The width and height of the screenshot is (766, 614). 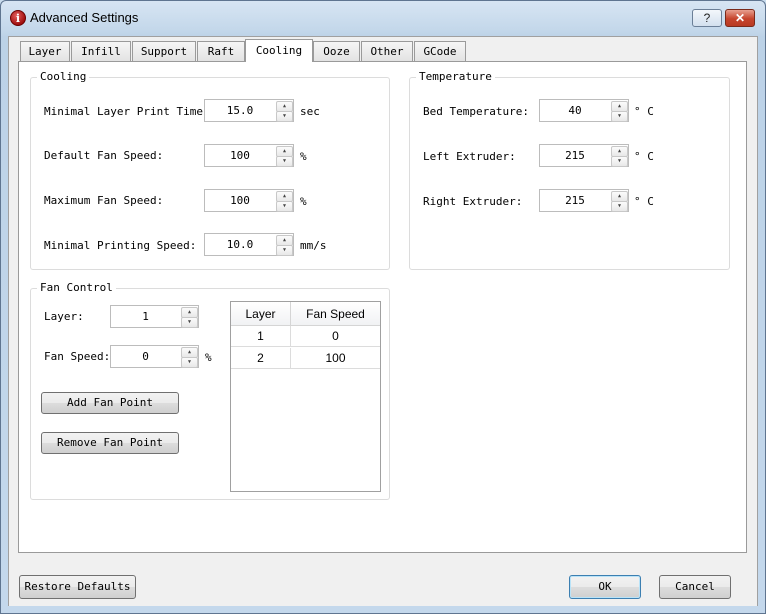 I want to click on window-title: Advanced Settings, so click(x=84, y=17).